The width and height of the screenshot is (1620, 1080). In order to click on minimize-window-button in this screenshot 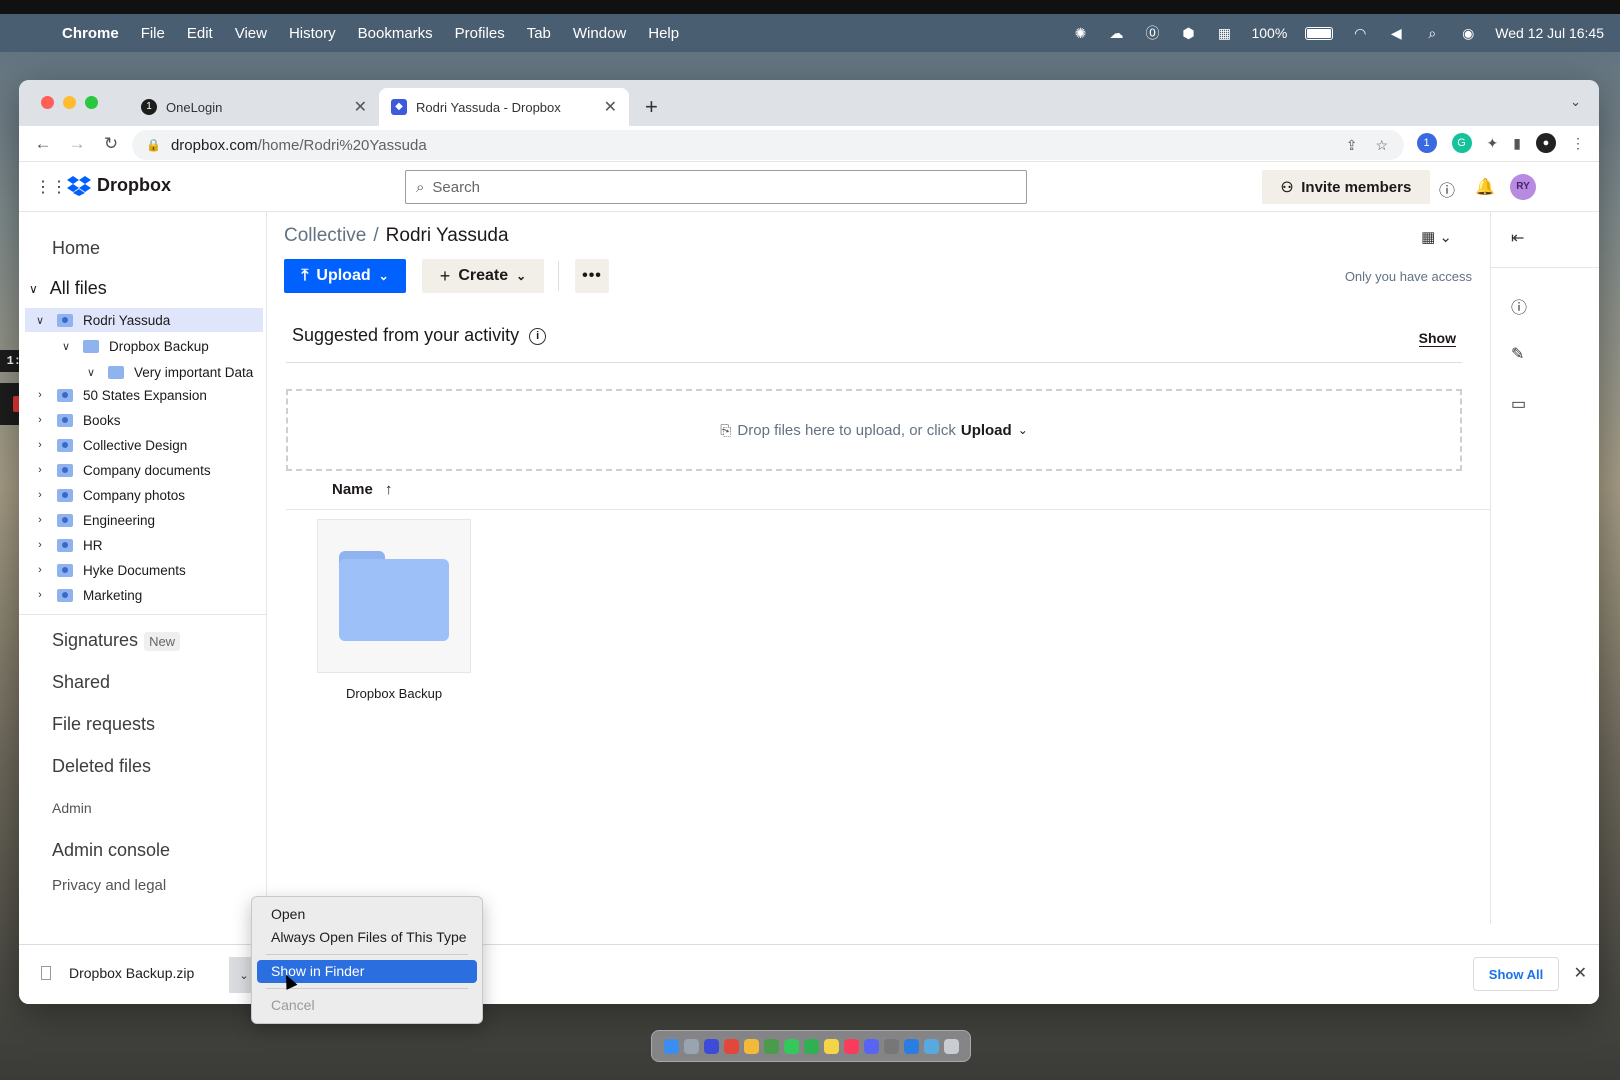, I will do `click(69, 102)`.